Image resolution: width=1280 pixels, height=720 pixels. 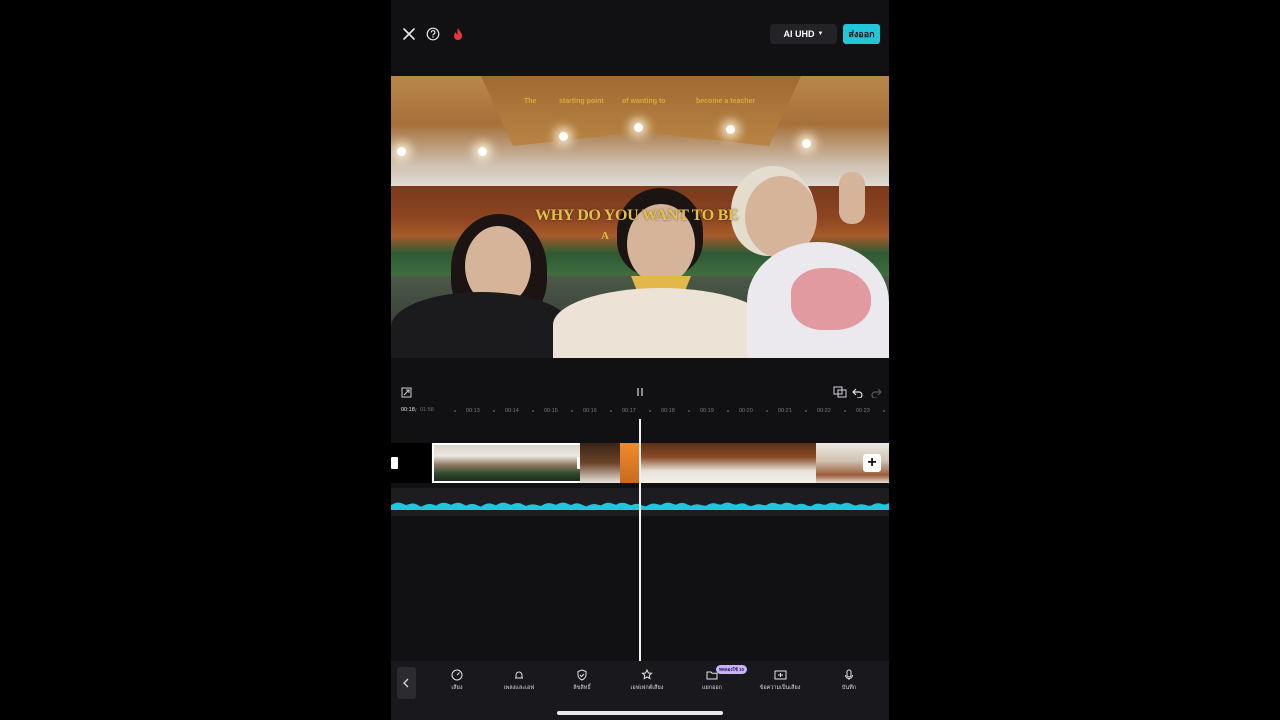 What do you see at coordinates (394, 463) in the screenshot?
I see `clip-handle-left` at bounding box center [394, 463].